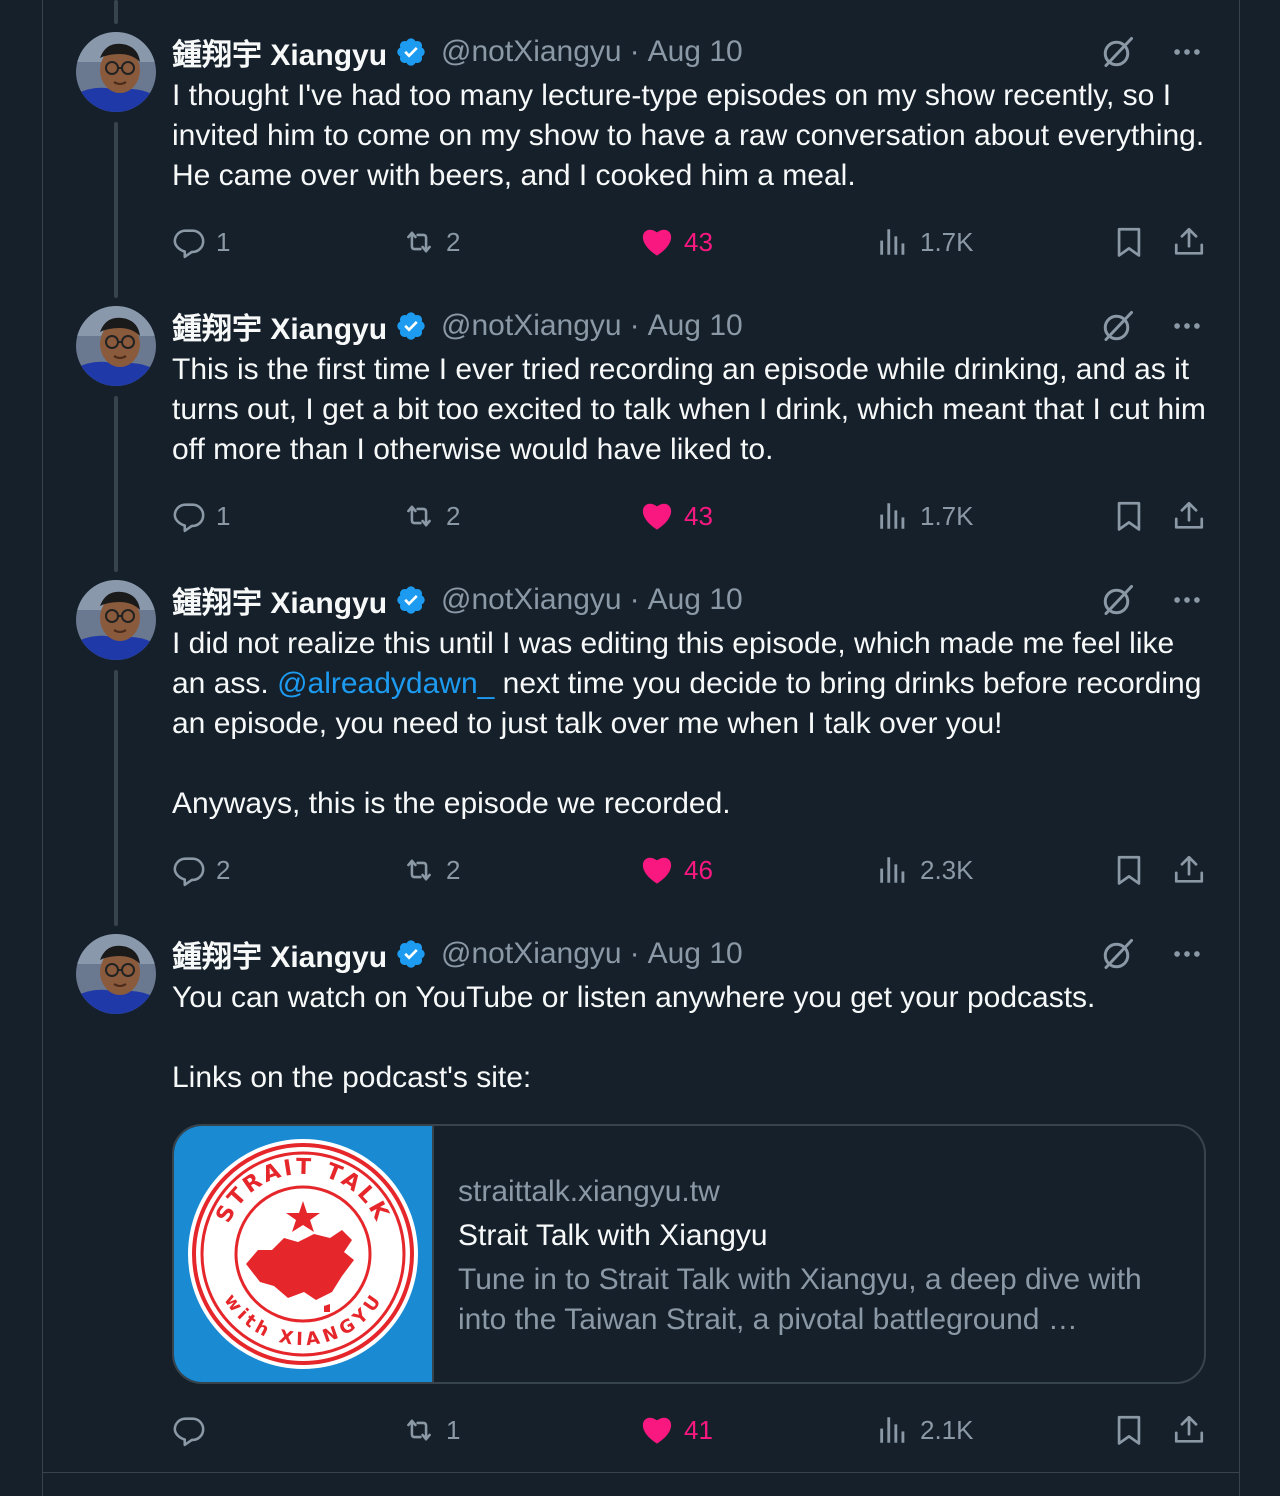 This screenshot has height=1496, width=1280. What do you see at coordinates (385, 683) in the screenshot?
I see `mention-link: @alreadydawn_` at bounding box center [385, 683].